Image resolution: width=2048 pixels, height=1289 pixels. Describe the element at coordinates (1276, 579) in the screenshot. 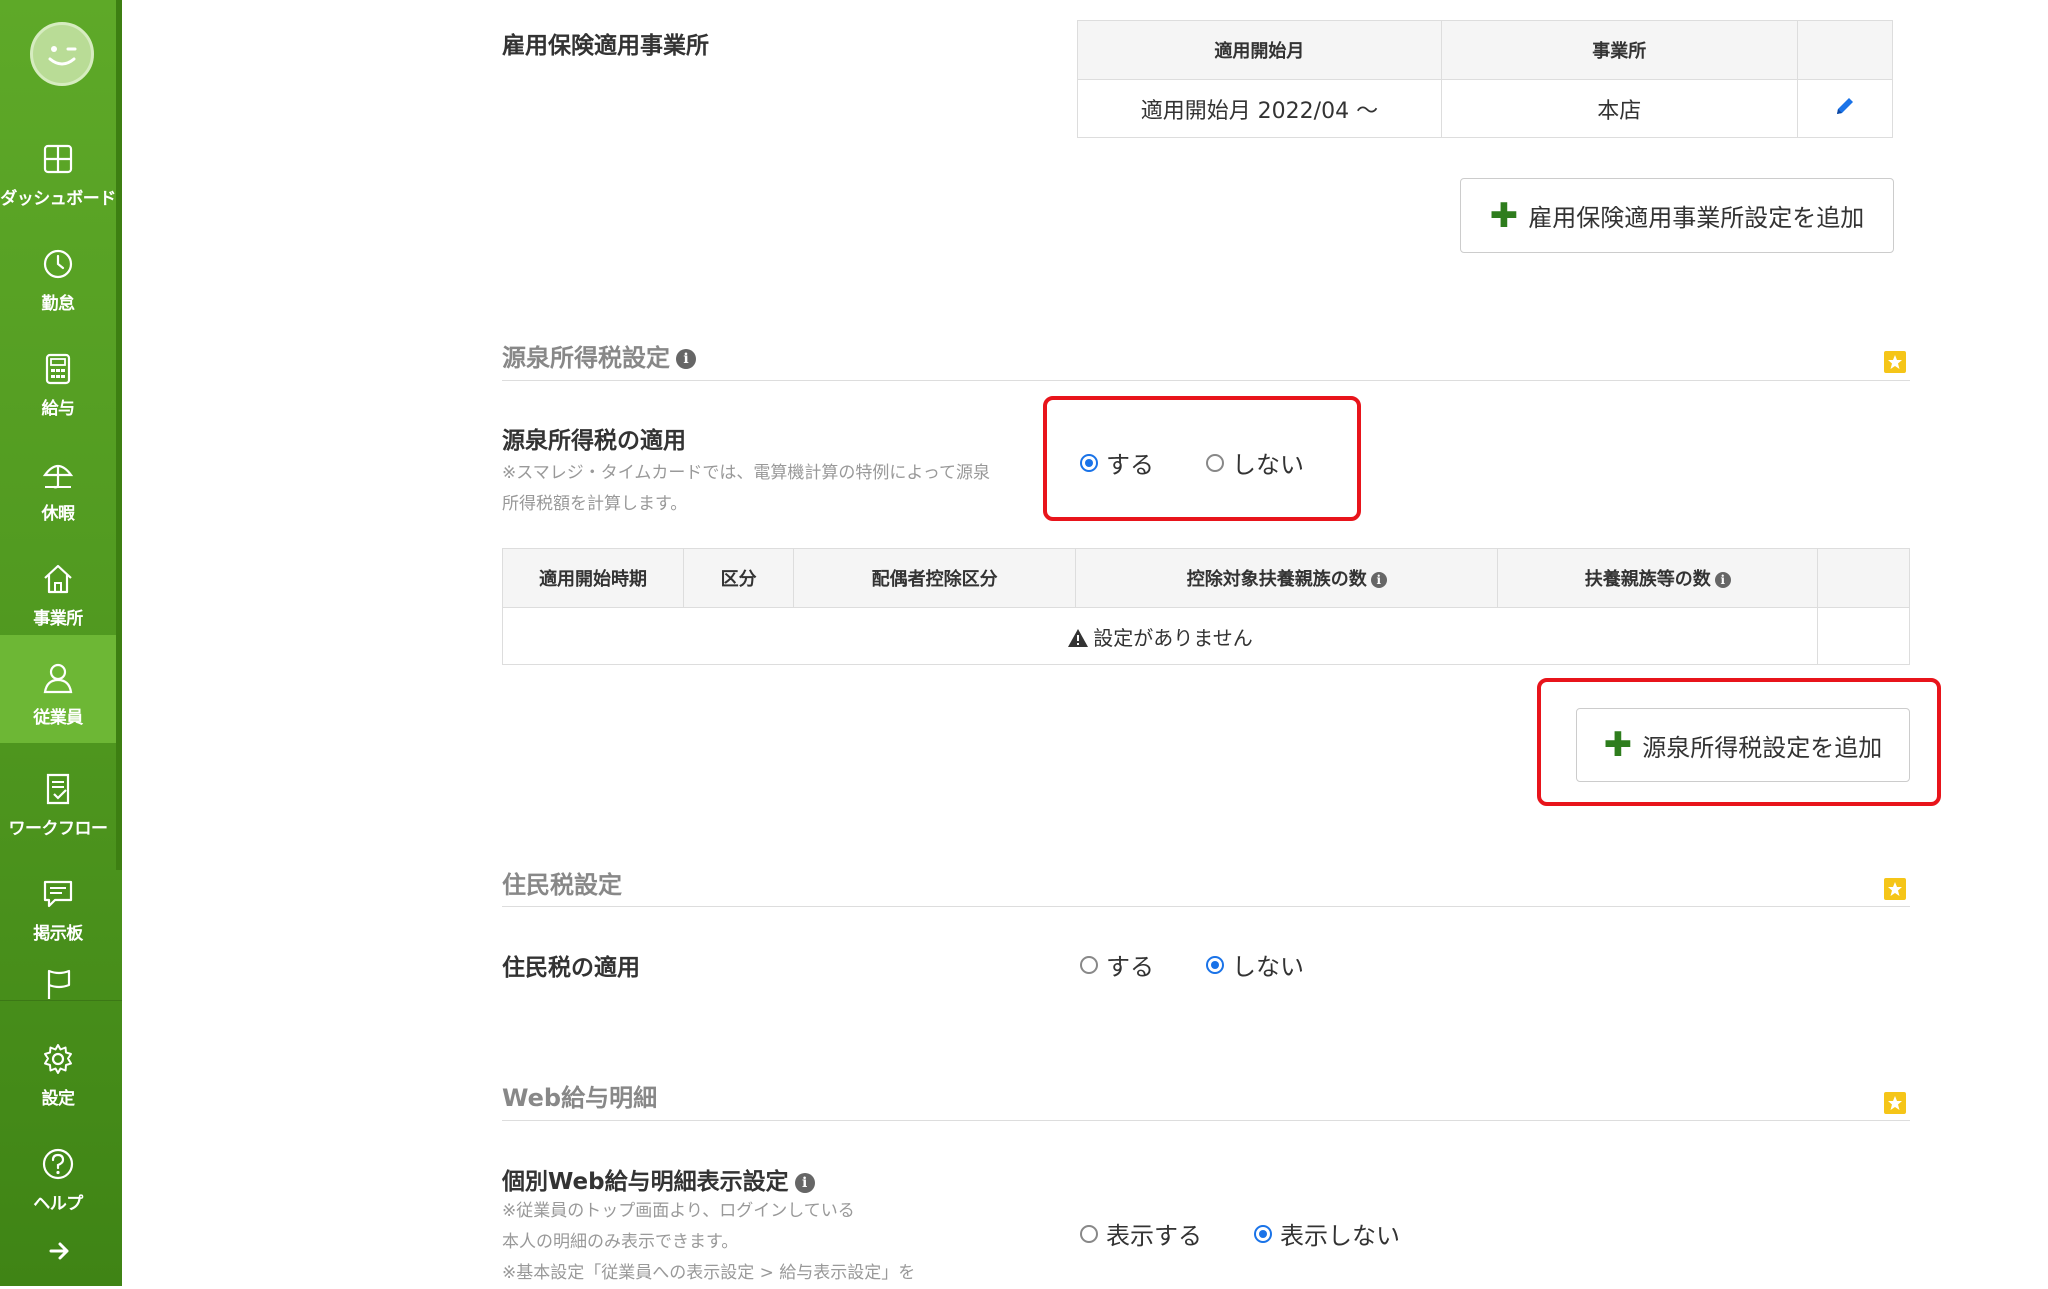

I see `header-label: 控除対象扶養親族の数` at that location.